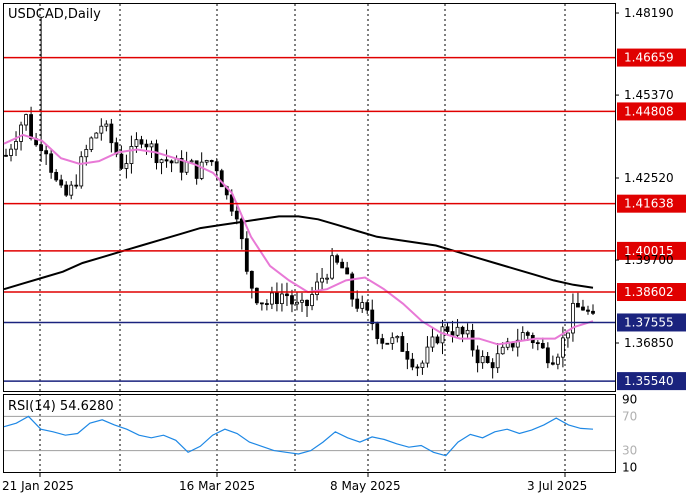 The image size is (700, 500). I want to click on x-tick-label: 21 Jan 2025, so click(38, 486).